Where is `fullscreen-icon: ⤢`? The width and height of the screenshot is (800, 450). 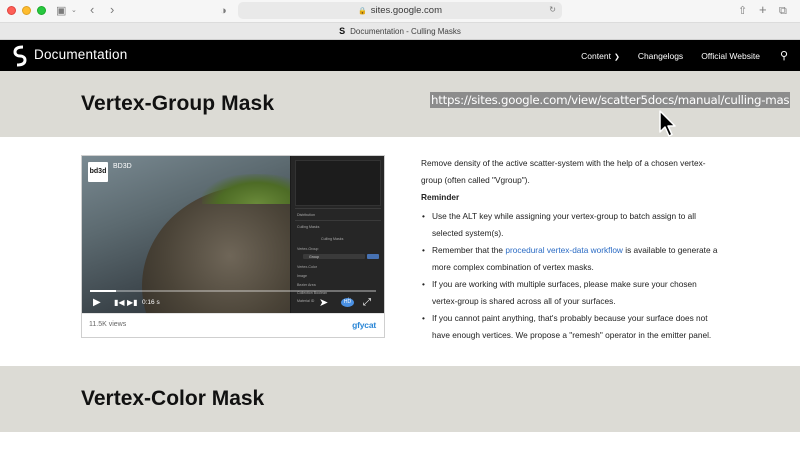 fullscreen-icon: ⤢ is located at coordinates (367, 303).